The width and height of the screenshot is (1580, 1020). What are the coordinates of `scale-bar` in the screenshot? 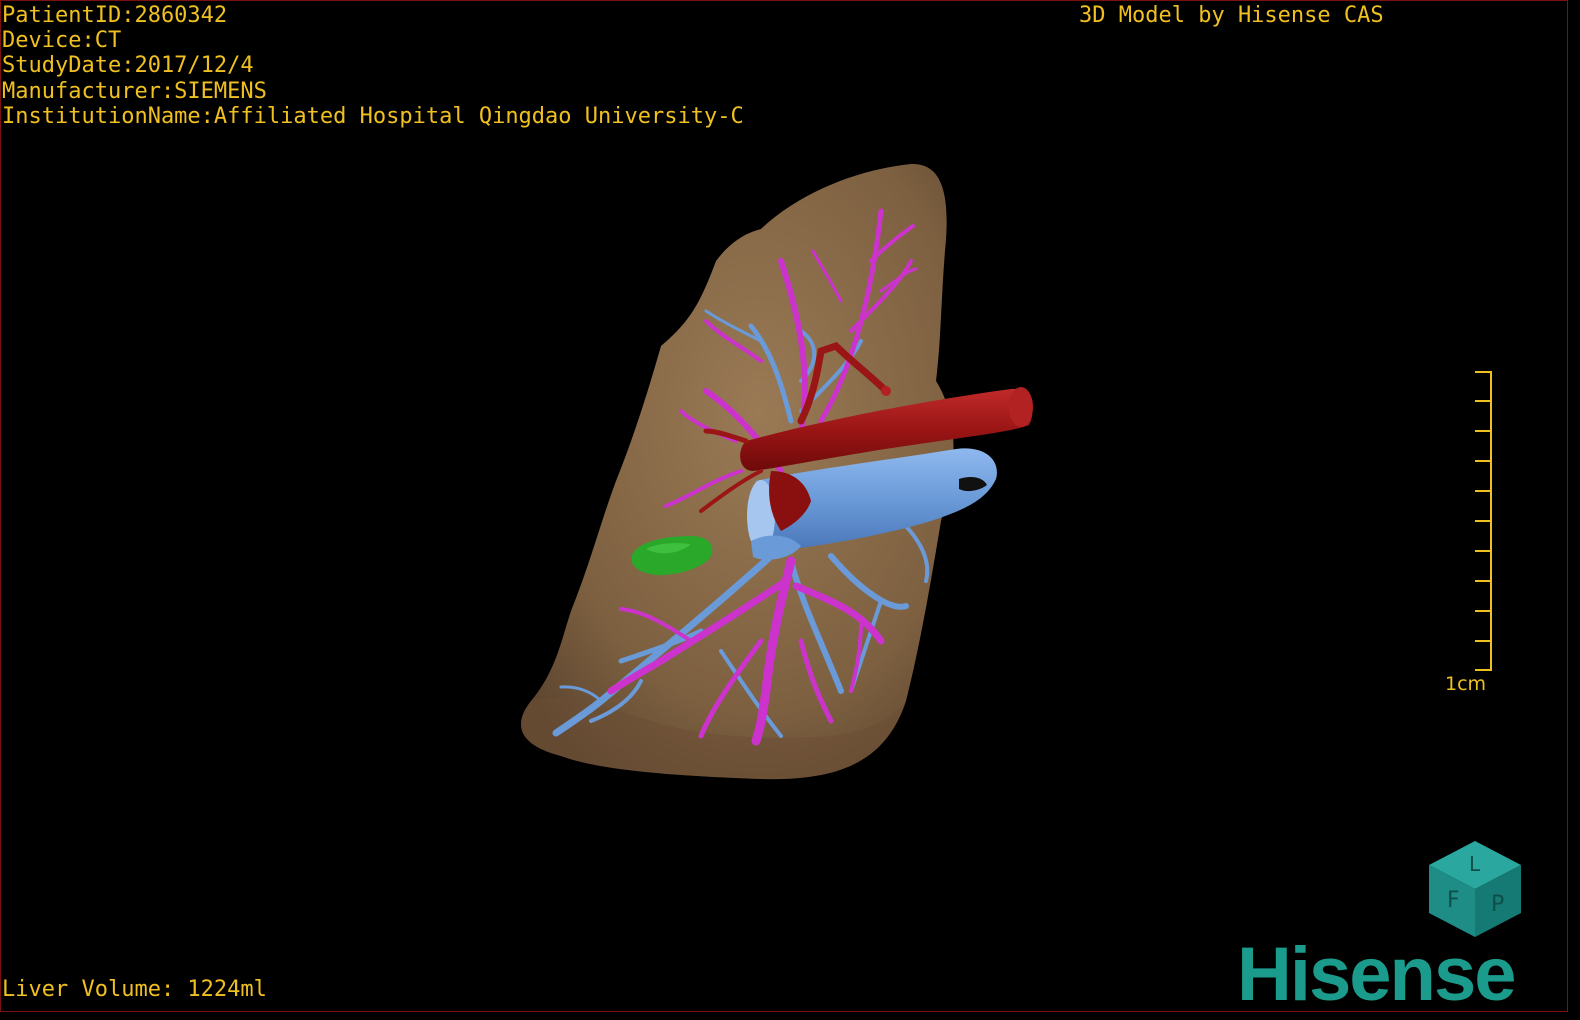 It's located at (1483, 521).